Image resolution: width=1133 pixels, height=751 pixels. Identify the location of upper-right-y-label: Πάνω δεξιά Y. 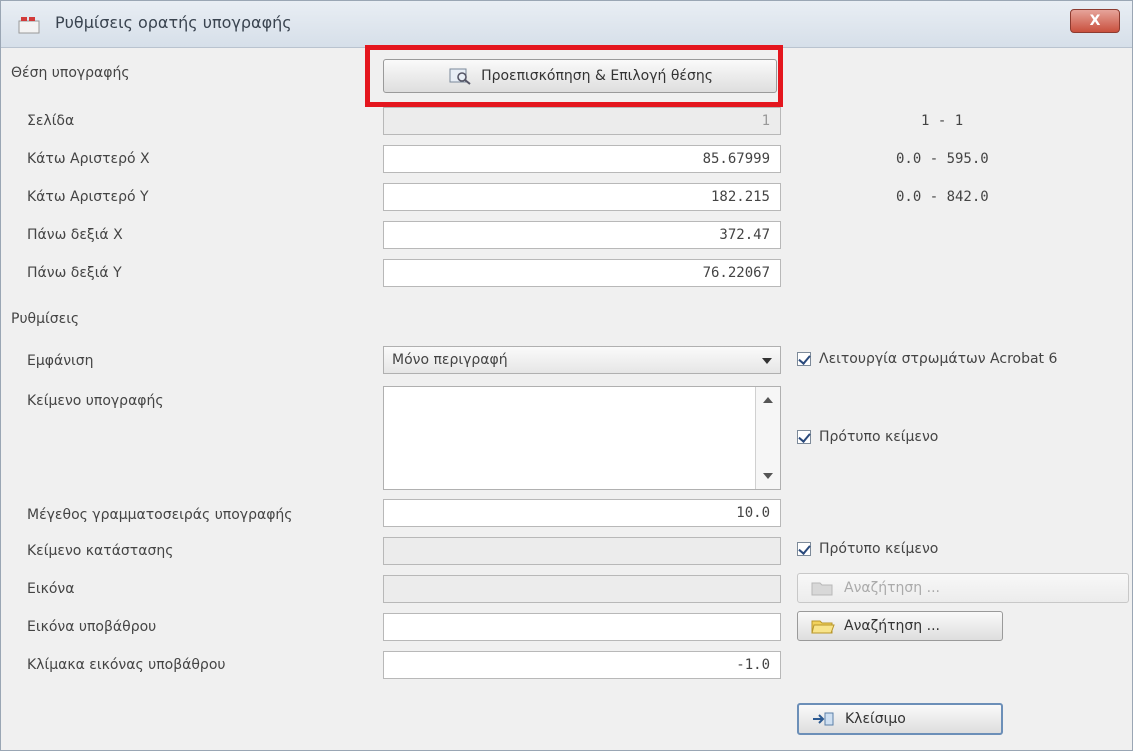
(74, 273).